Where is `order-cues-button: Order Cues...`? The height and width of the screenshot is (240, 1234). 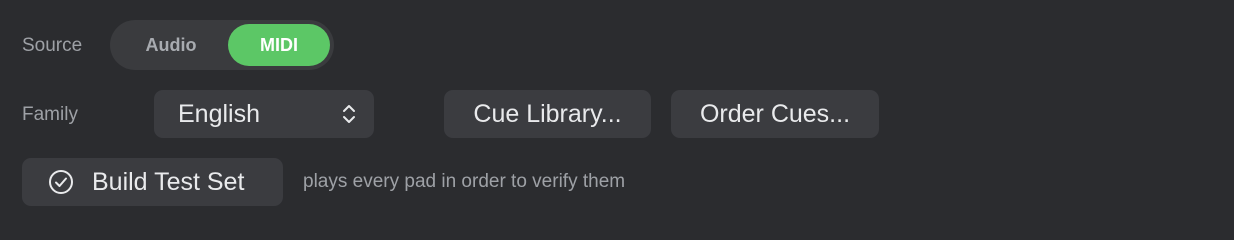 order-cues-button: Order Cues... is located at coordinates (775, 114).